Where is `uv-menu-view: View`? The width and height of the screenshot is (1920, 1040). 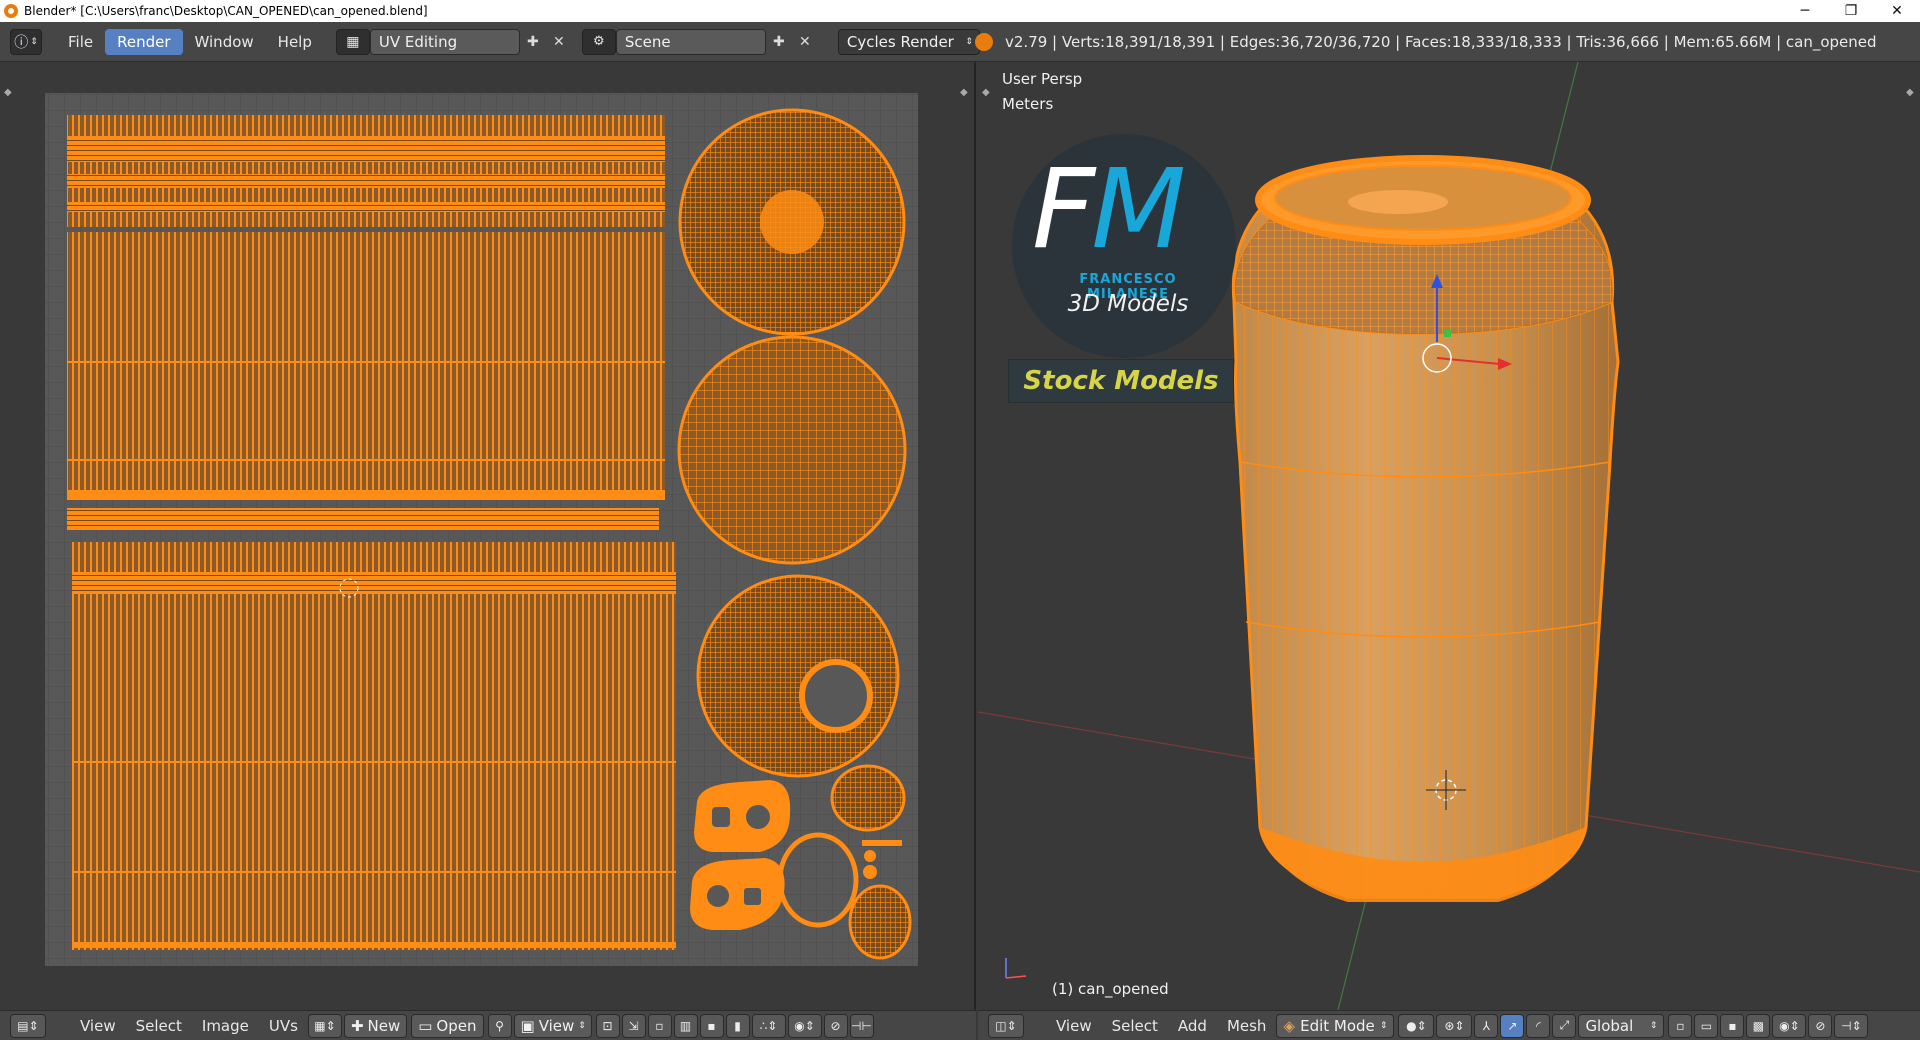 uv-menu-view: View is located at coordinates (98, 1026).